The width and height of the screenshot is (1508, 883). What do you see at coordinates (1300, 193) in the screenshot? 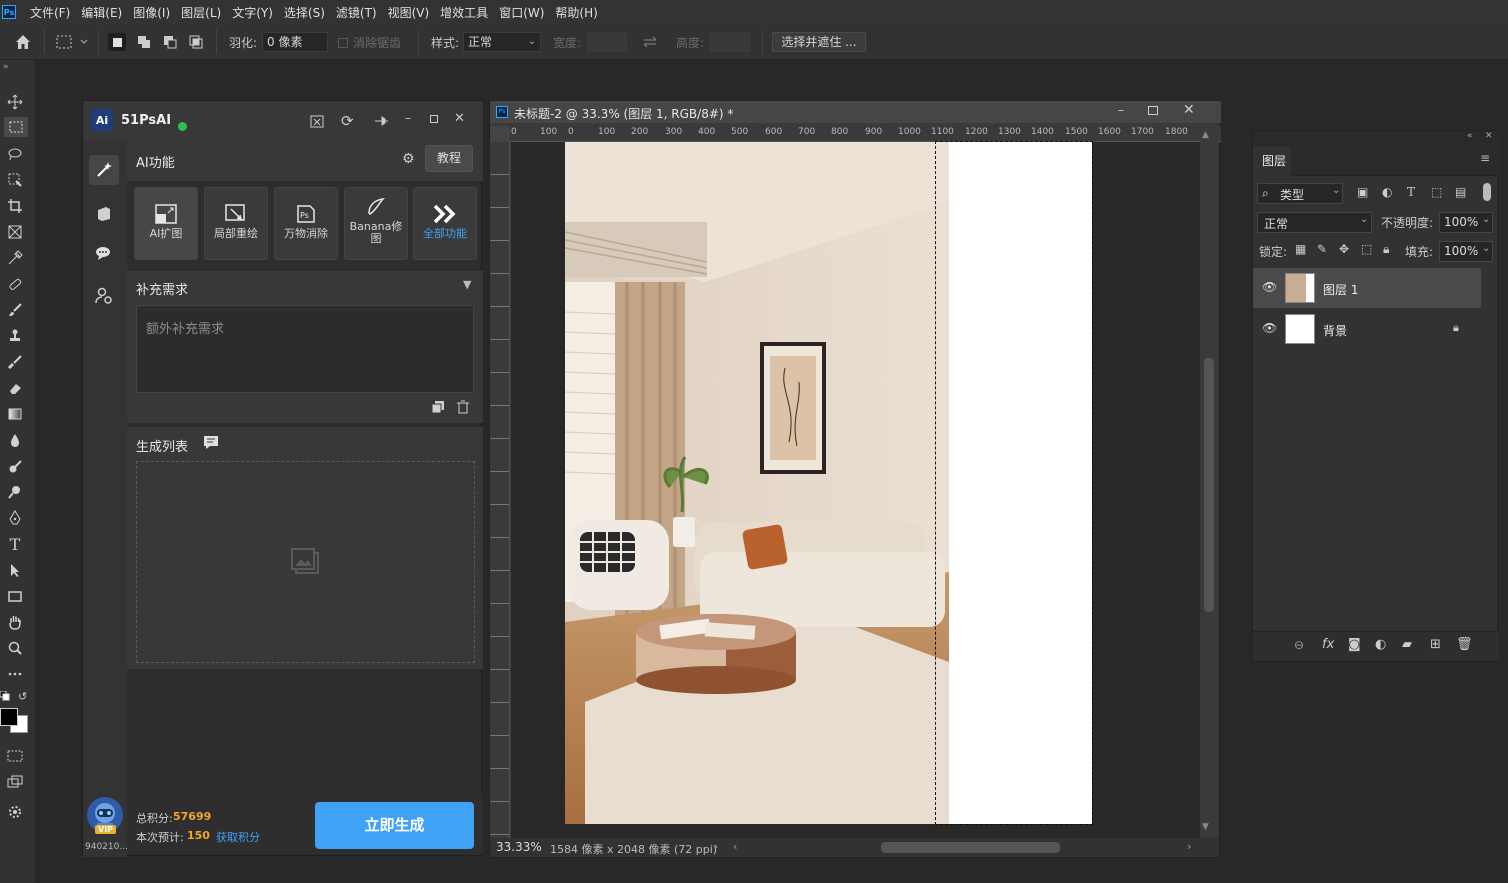
I see `filter-kind-select: ⌕ 类型 ⌄` at bounding box center [1300, 193].